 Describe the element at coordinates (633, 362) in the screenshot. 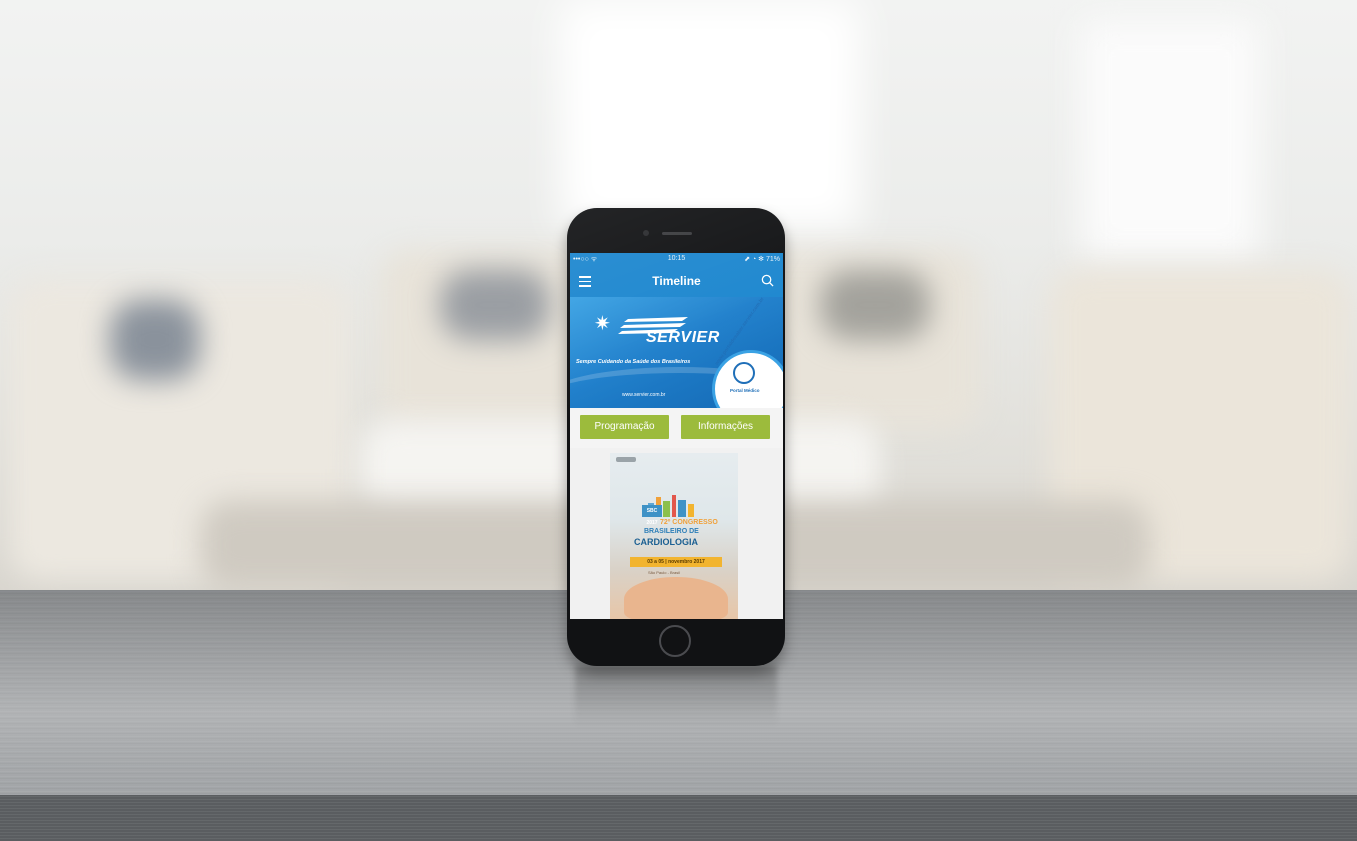

I see `brand-tagline: Sempre Cuidando da Saúde dos Brasileiros` at that location.